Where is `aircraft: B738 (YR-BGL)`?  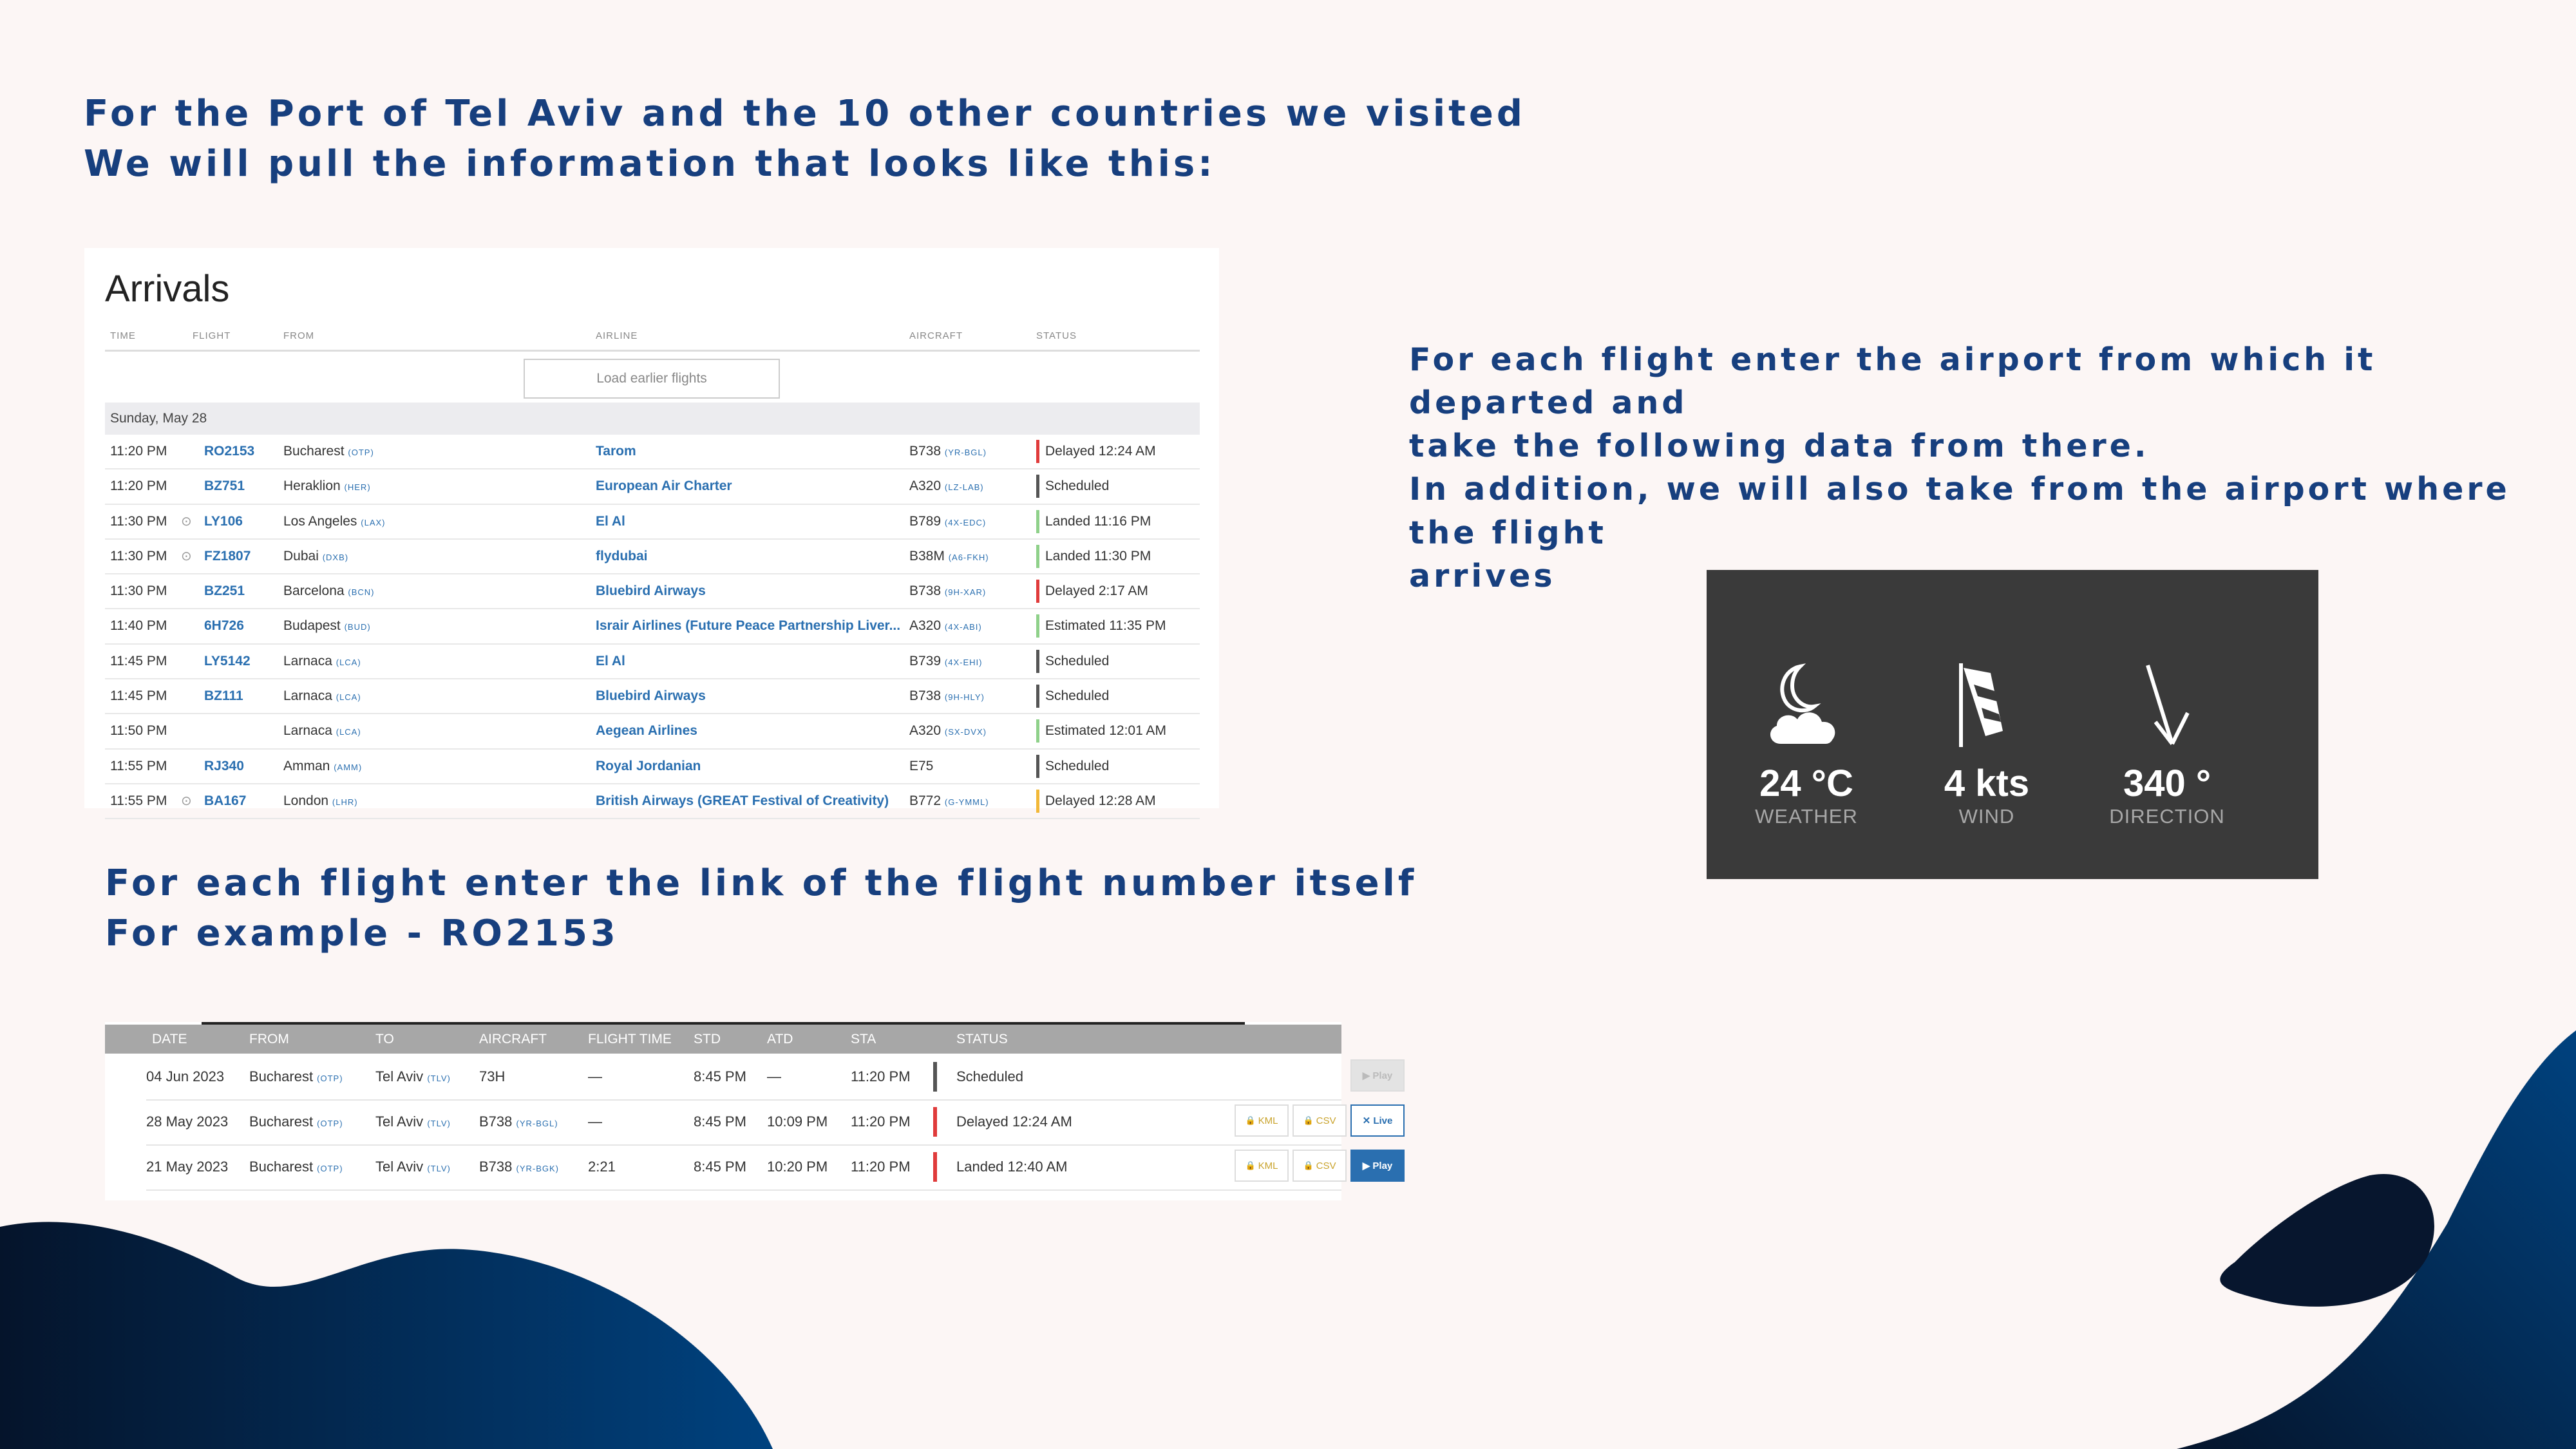
aircraft: B738 (YR-BGL) is located at coordinates (518, 1123).